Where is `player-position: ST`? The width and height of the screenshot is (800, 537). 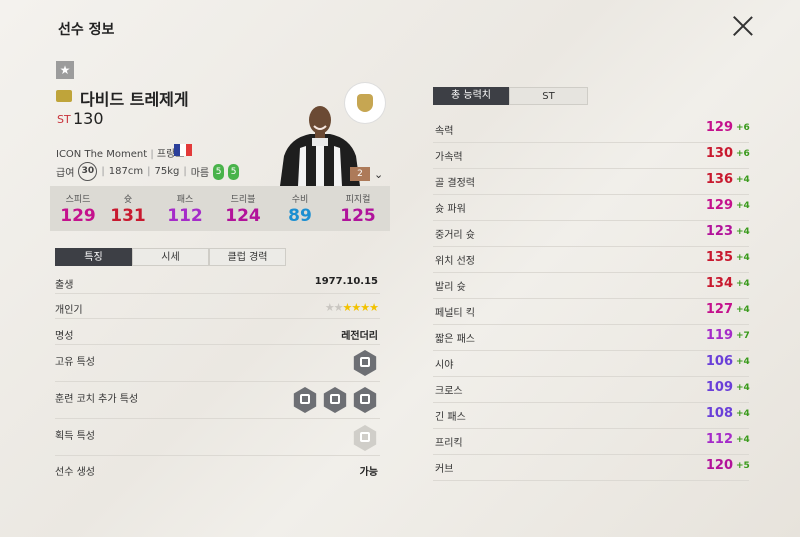
player-position: ST is located at coordinates (64, 119).